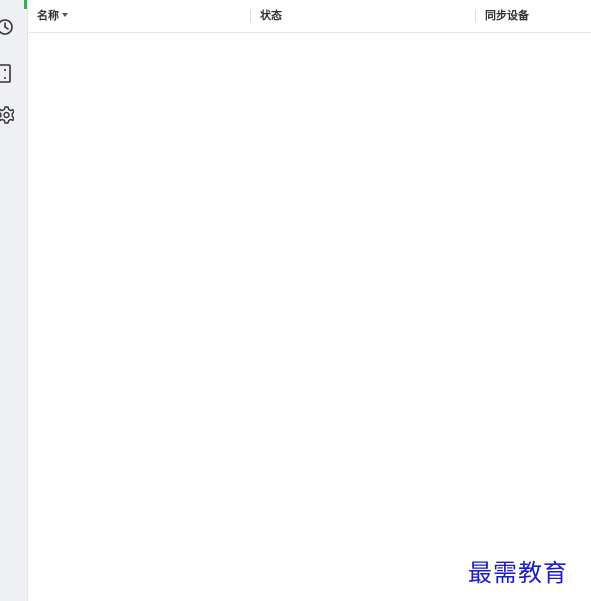 This screenshot has height=601, width=591. What do you see at coordinates (25, 4) in the screenshot?
I see `sidebar-active-indicator` at bounding box center [25, 4].